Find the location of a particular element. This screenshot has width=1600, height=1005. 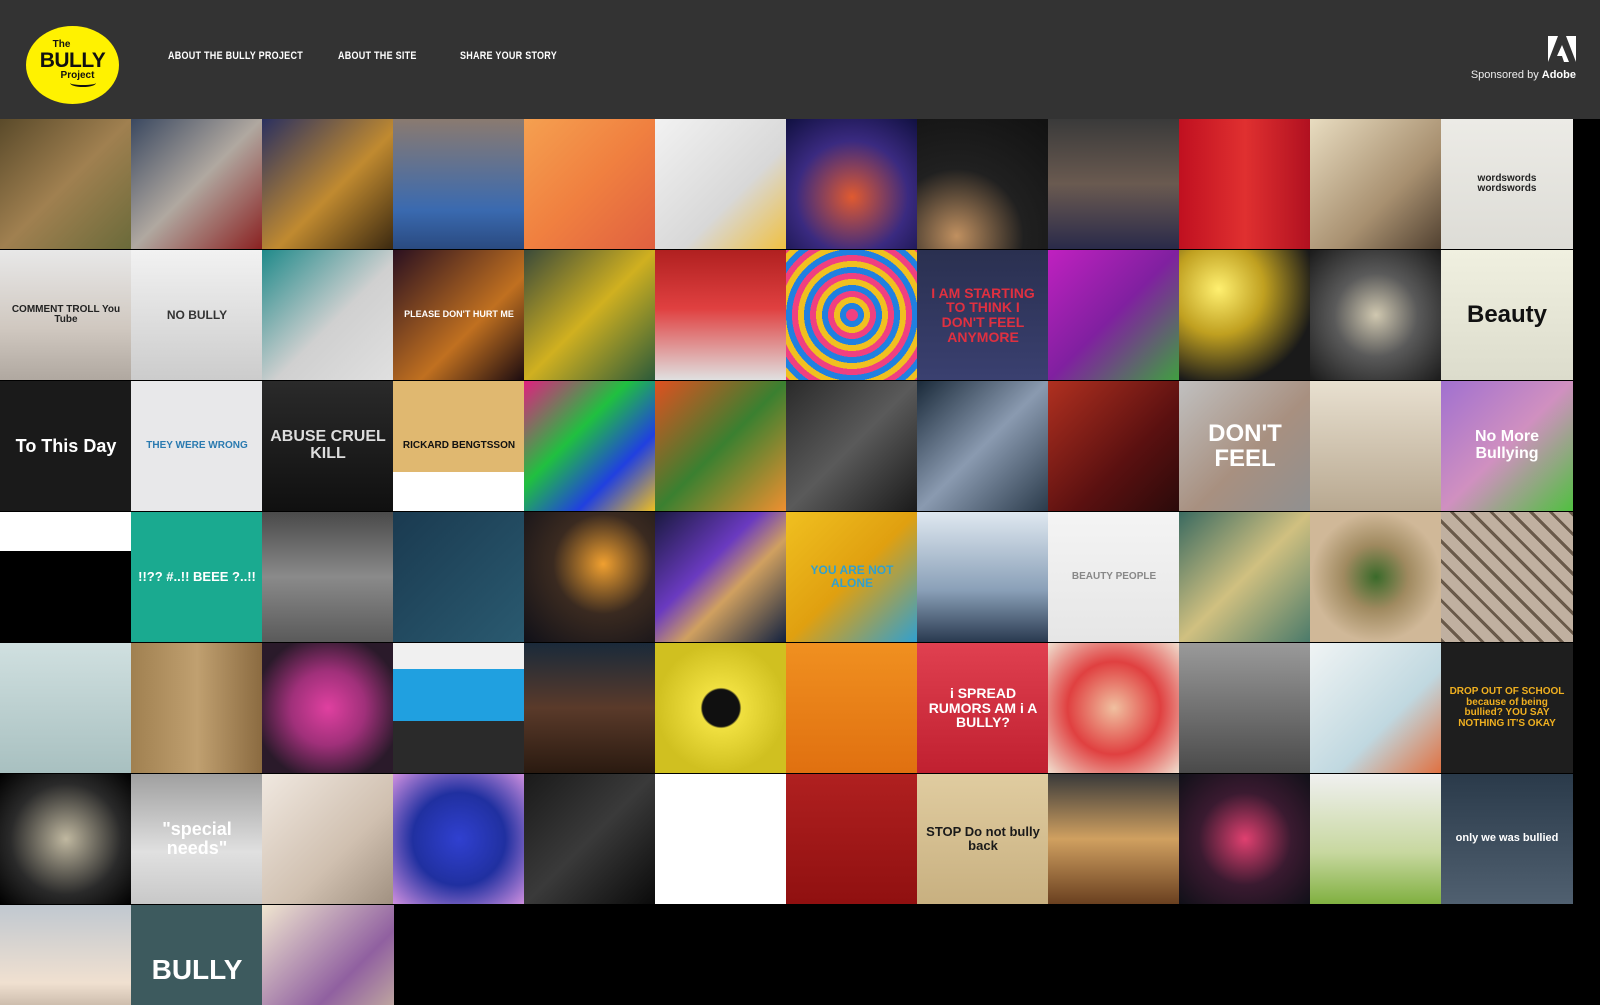

artwork-tile: THEY WERE WRONG is located at coordinates (197, 446).